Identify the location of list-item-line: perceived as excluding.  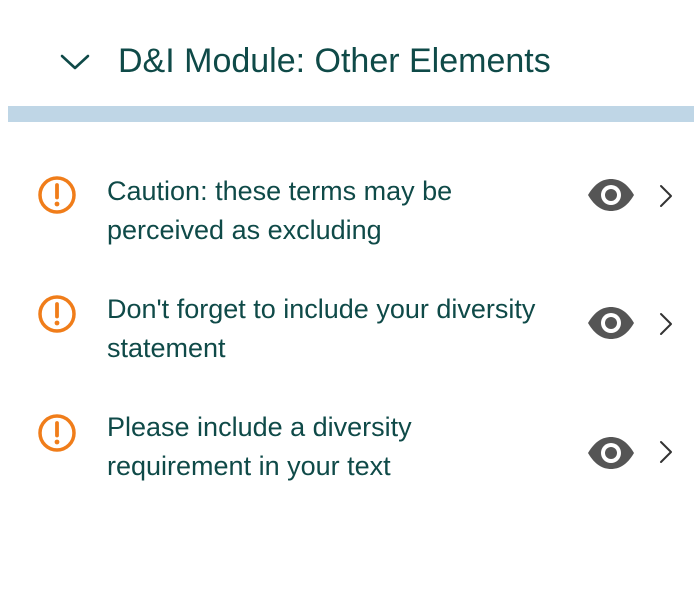
(244, 230).